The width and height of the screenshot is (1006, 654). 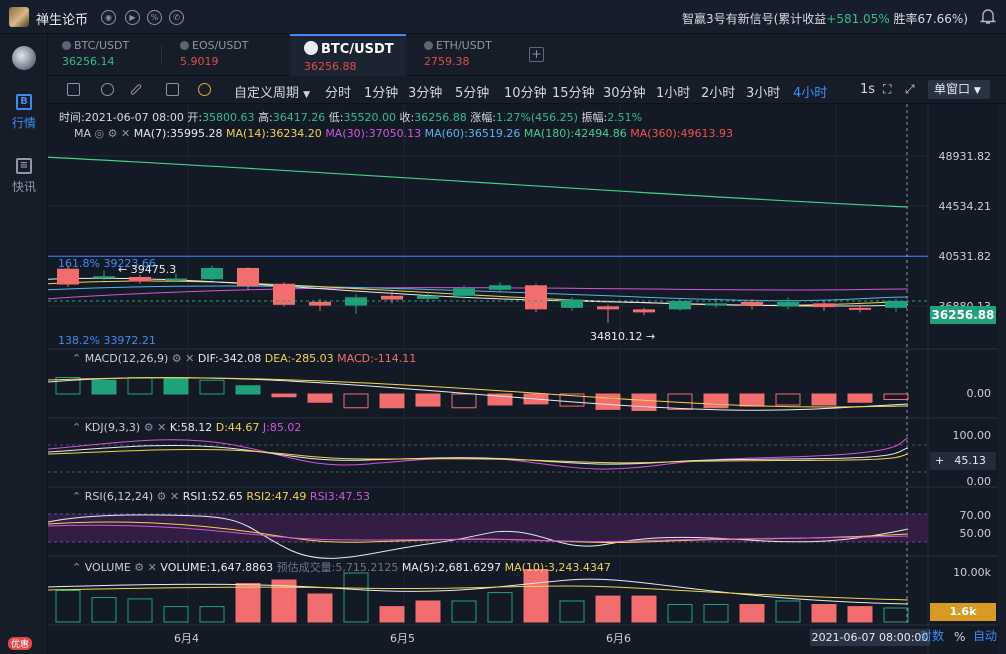 I want to click on kdj-legend: ⌃ KDJ(9,3,3) ⚙ ✕ K:58.12 D:44.67 J:85.02, so click(x=186, y=427).